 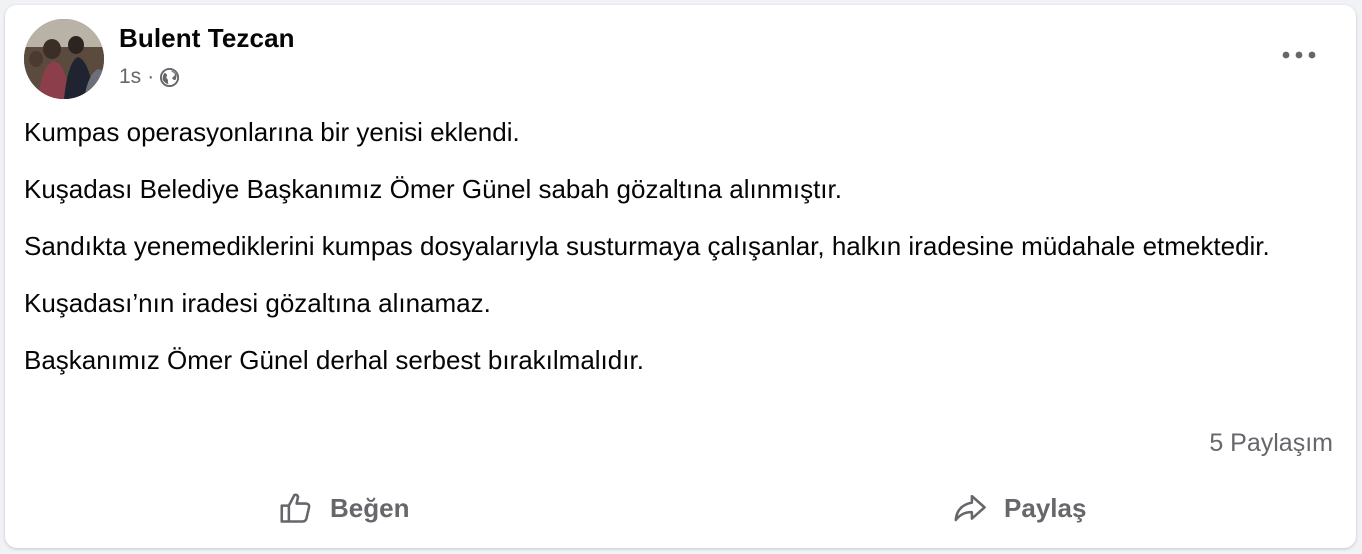 I want to click on share-arrow-icon, so click(x=970, y=508).